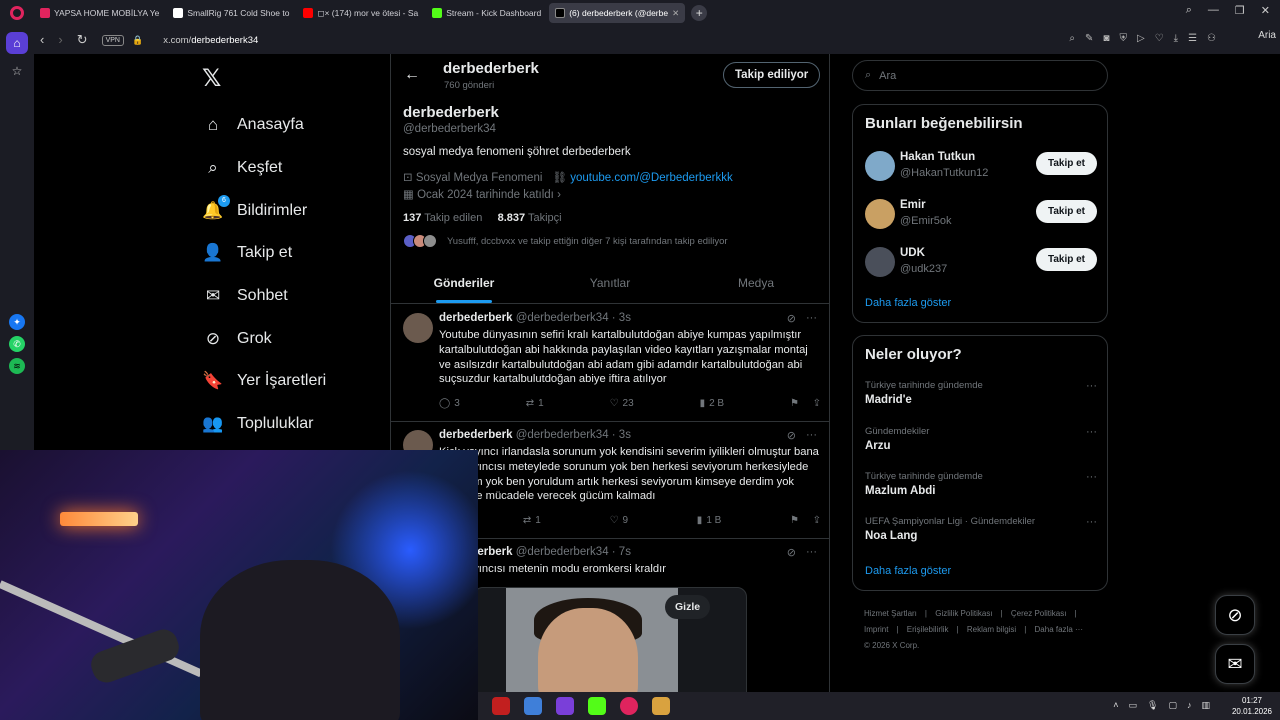 The height and width of the screenshot is (720, 1280). I want to click on browser-tab: Stream - Kick Dashboard, so click(486, 13).